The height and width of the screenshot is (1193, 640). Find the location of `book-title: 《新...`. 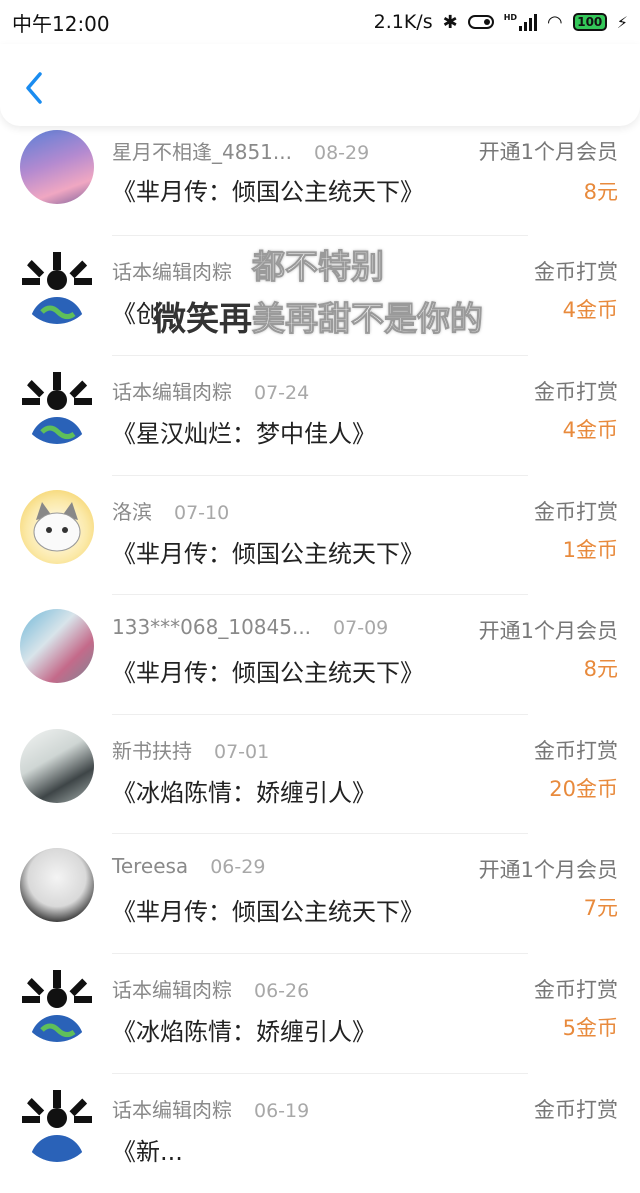

book-title: 《新... is located at coordinates (147, 1151).